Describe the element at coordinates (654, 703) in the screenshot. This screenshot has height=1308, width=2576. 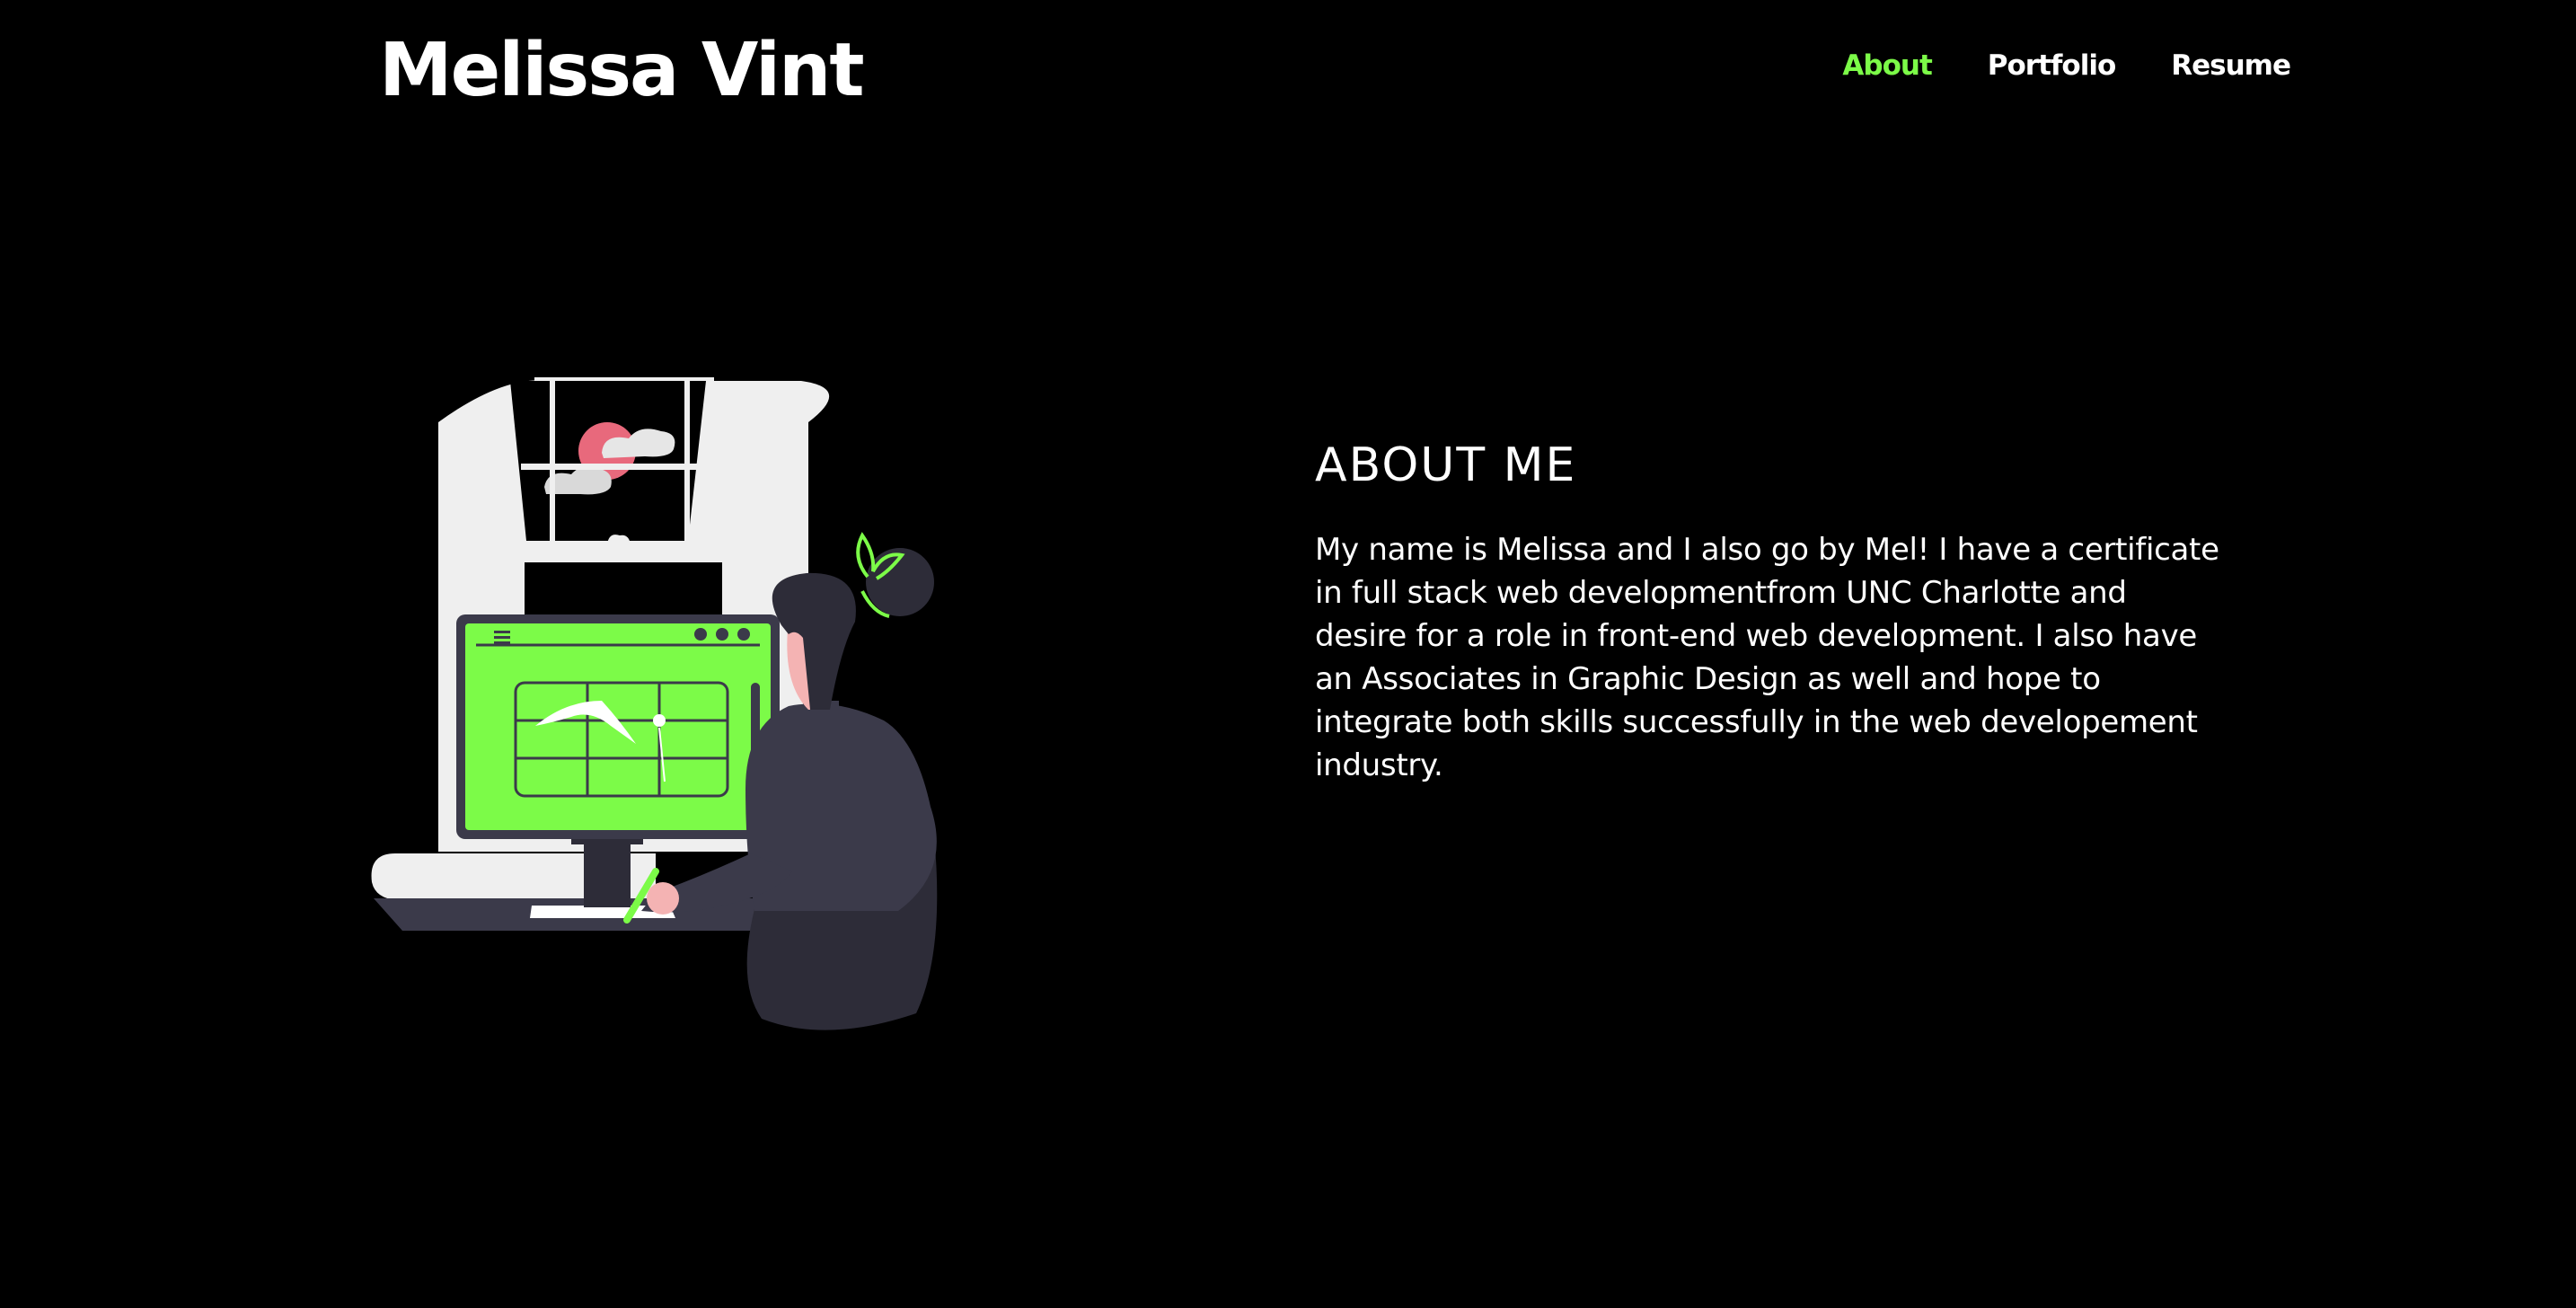
I see `designer-at-monitor-illustration` at that location.